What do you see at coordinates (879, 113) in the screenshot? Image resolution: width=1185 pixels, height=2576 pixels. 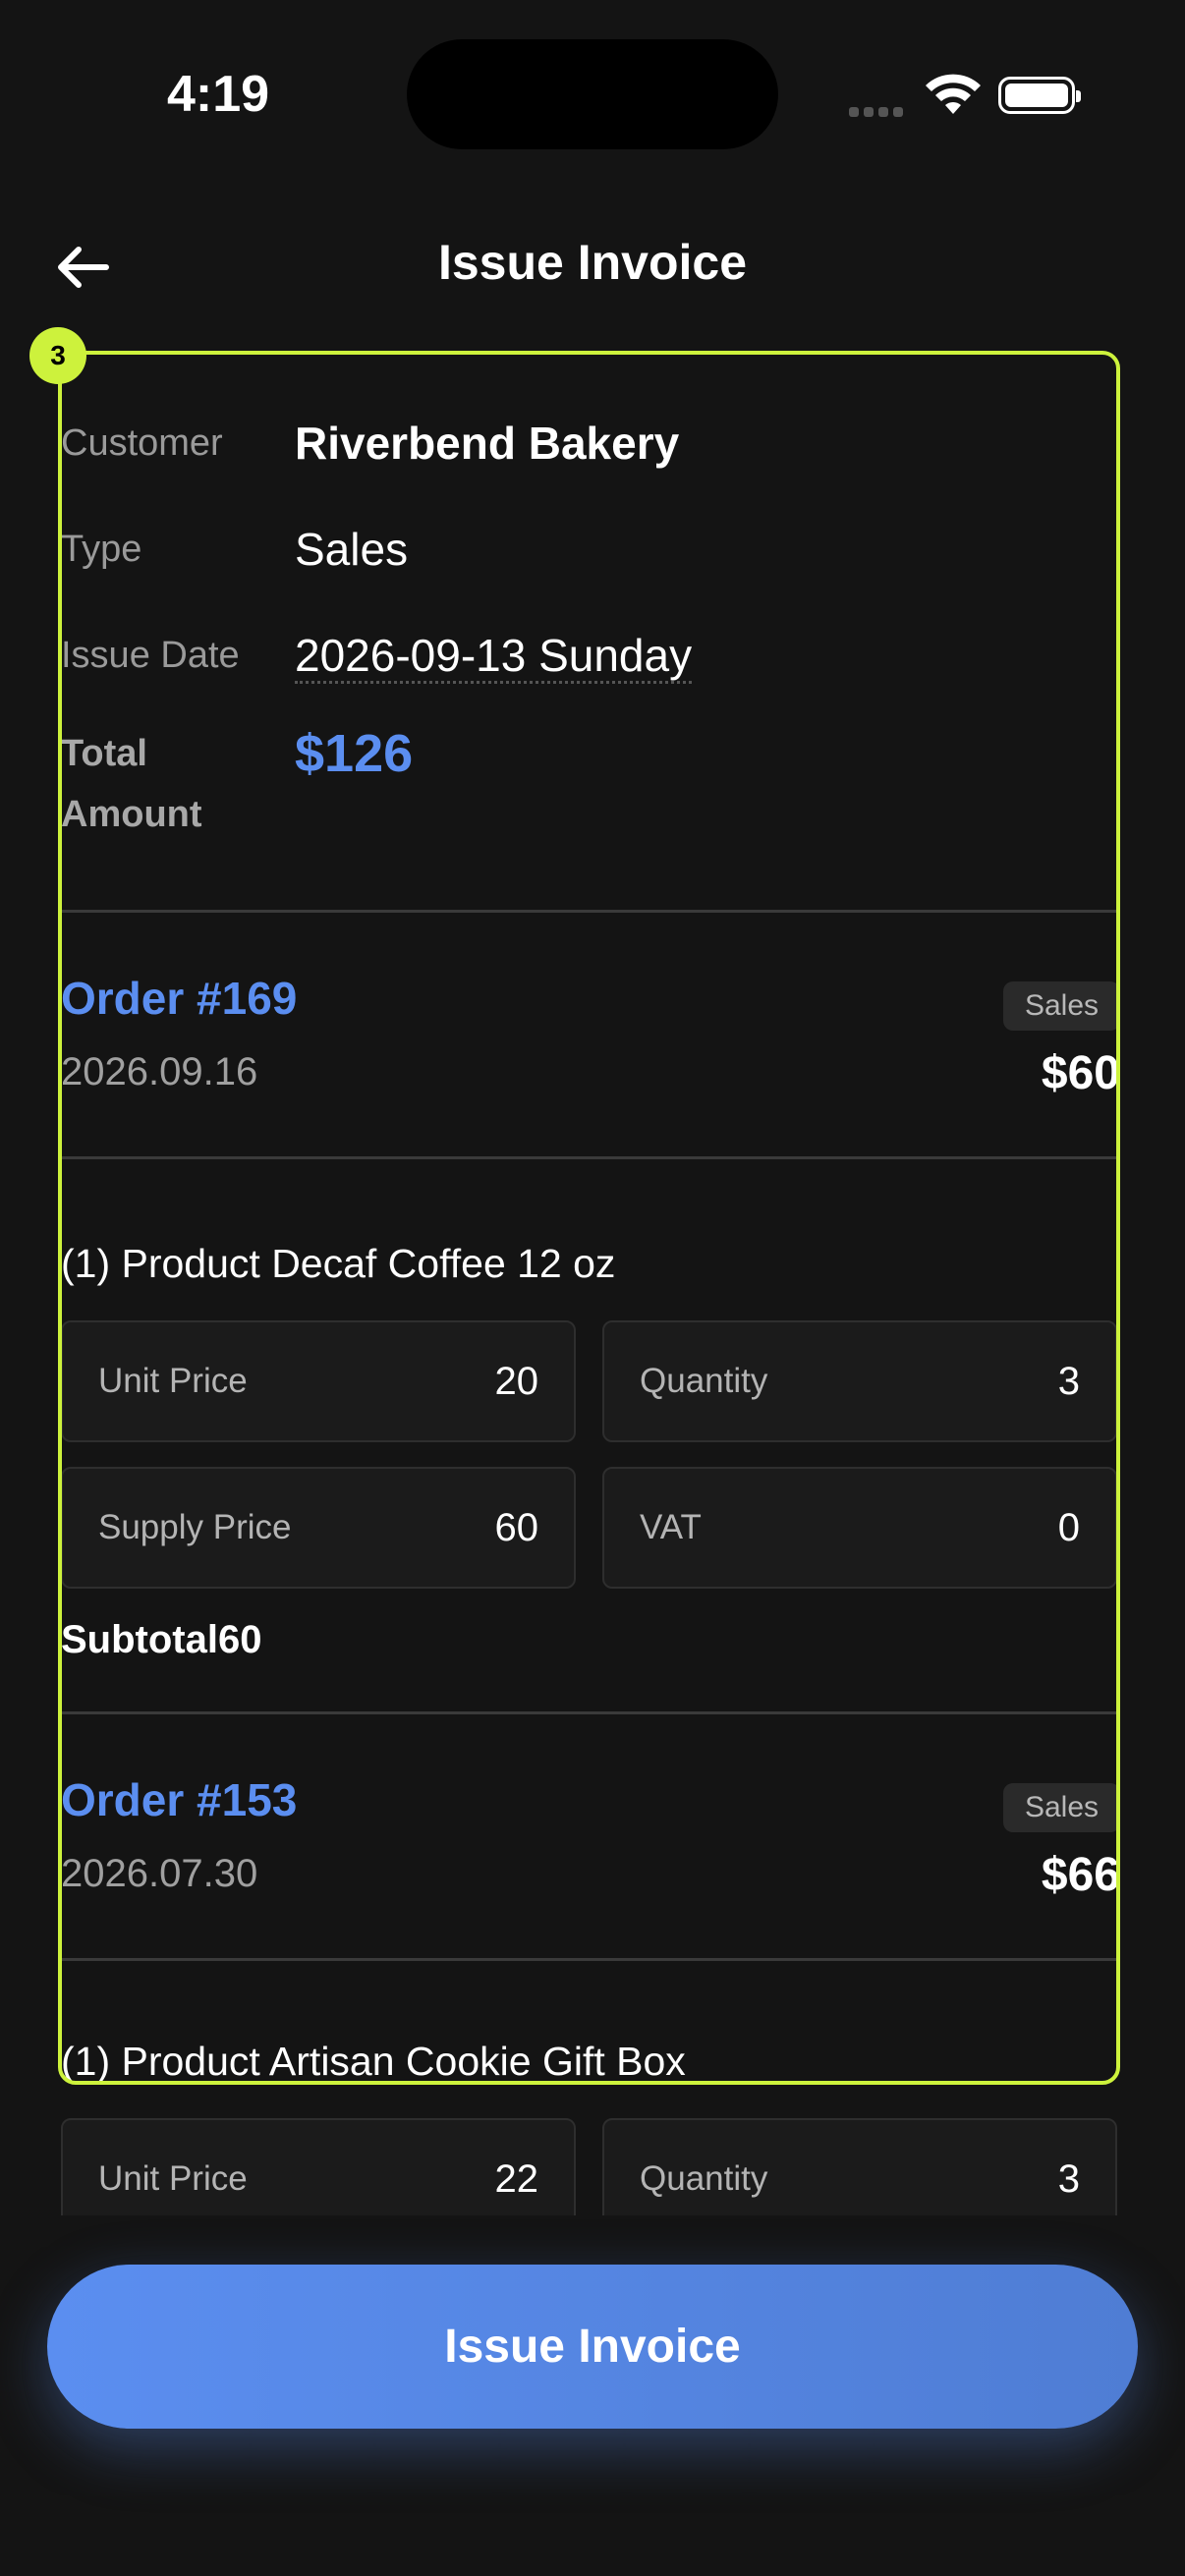 I see `cellular-signal-icon` at bounding box center [879, 113].